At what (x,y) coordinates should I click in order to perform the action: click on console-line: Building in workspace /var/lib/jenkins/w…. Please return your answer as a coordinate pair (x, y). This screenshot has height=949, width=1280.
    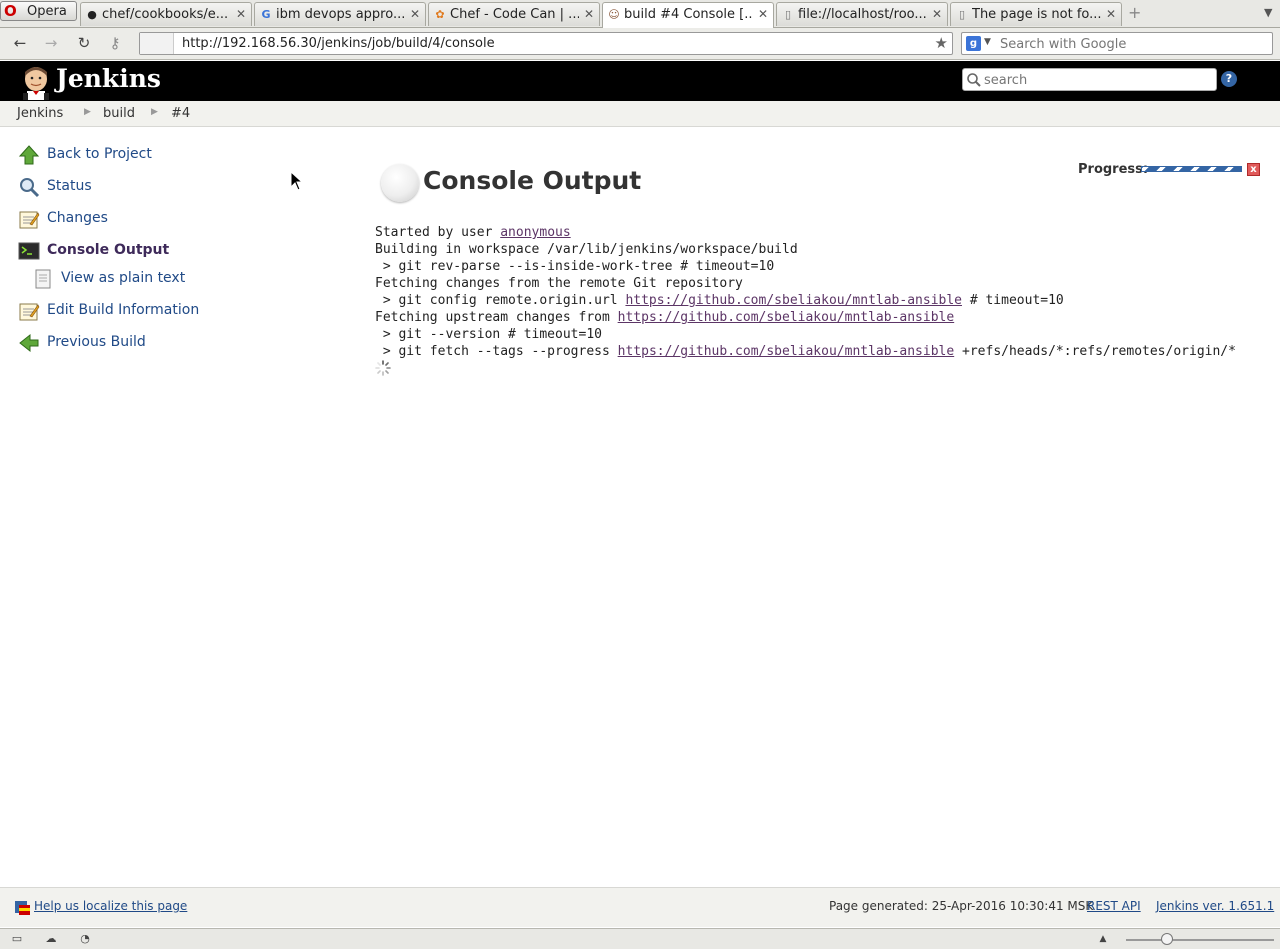
    Looking at the image, I should click on (586, 249).